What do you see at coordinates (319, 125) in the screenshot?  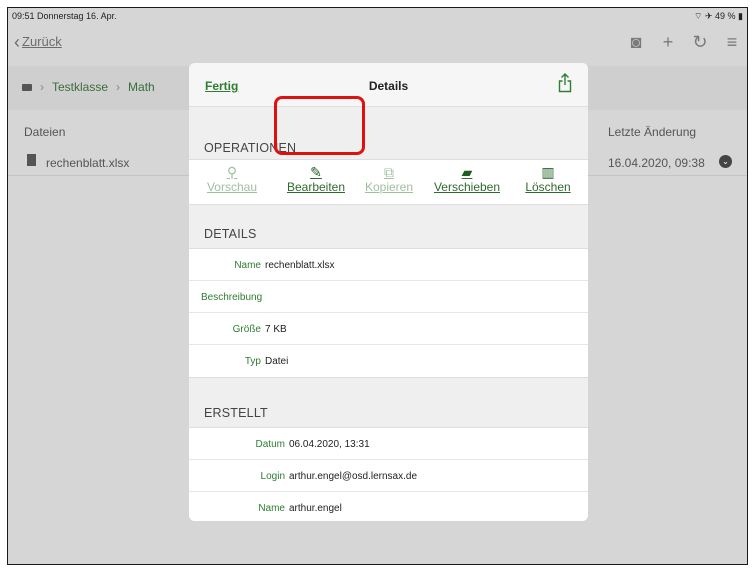 I see `highlight-annotation` at bounding box center [319, 125].